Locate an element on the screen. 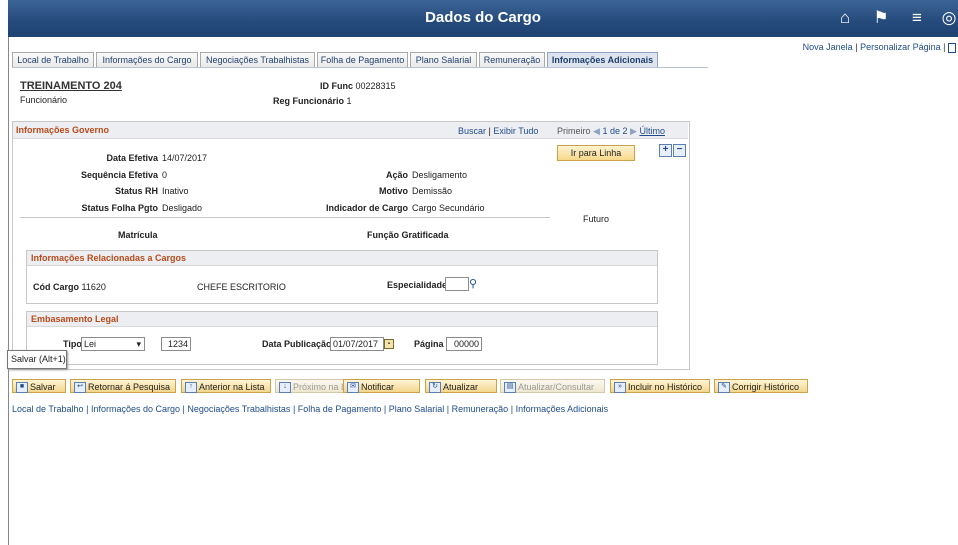  pager: Primeiro ◀ 1 de 2 ▶ Último is located at coordinates (611, 131).